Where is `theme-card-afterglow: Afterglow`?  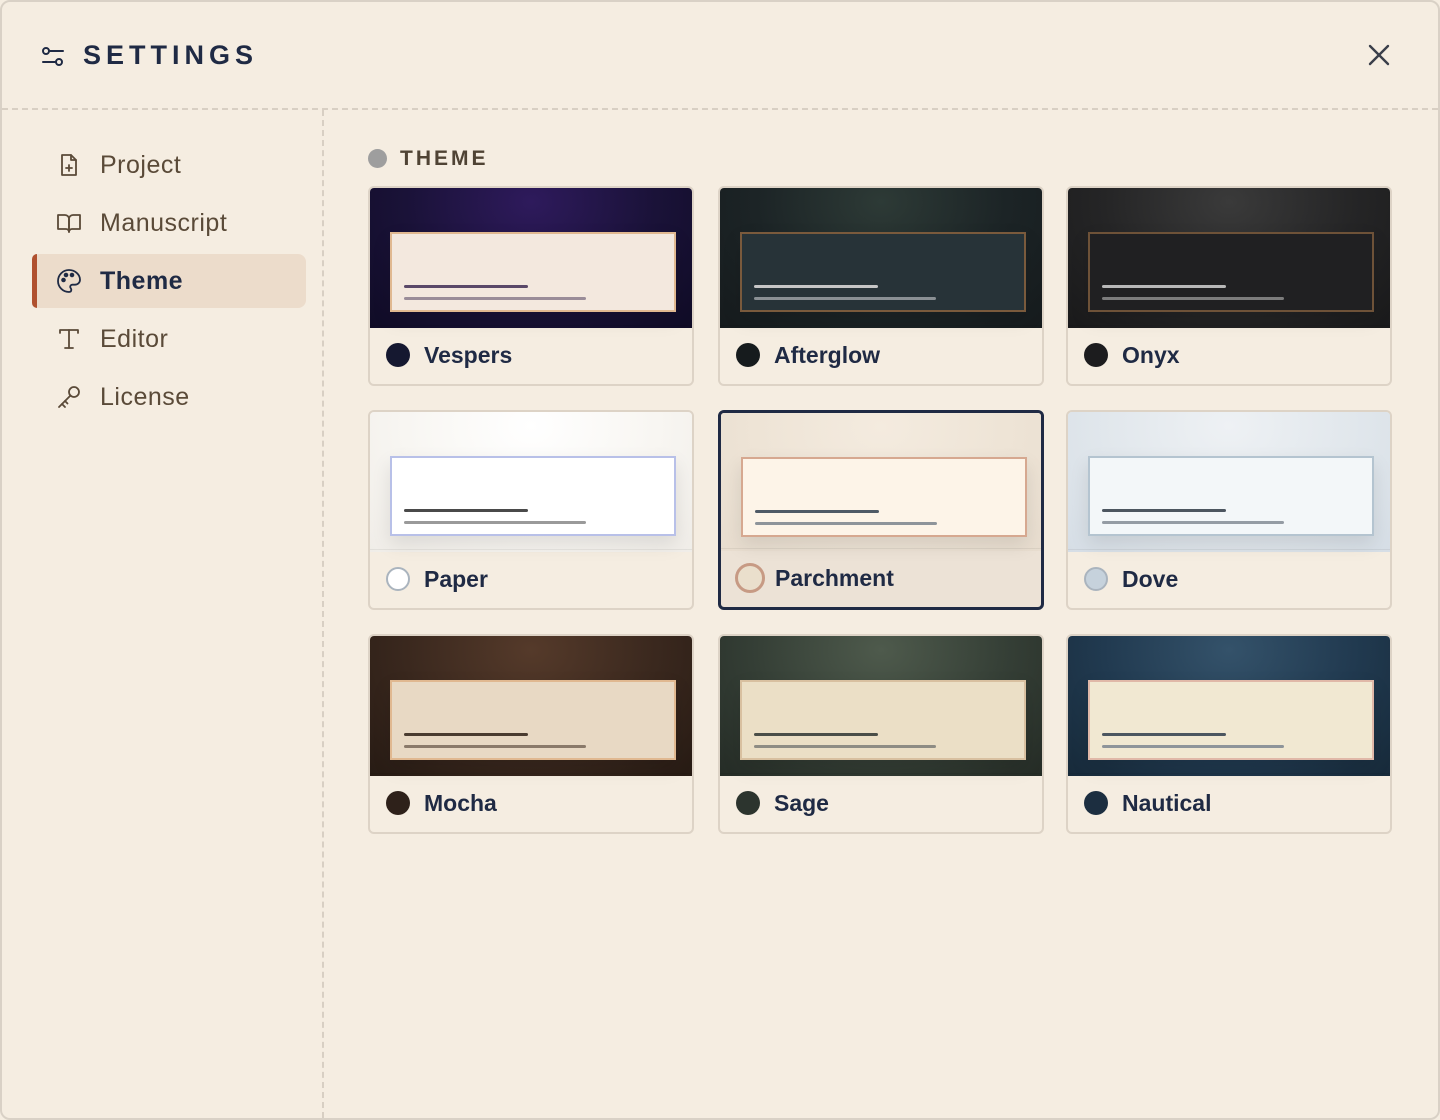
theme-card-afterglow: Afterglow is located at coordinates (881, 286).